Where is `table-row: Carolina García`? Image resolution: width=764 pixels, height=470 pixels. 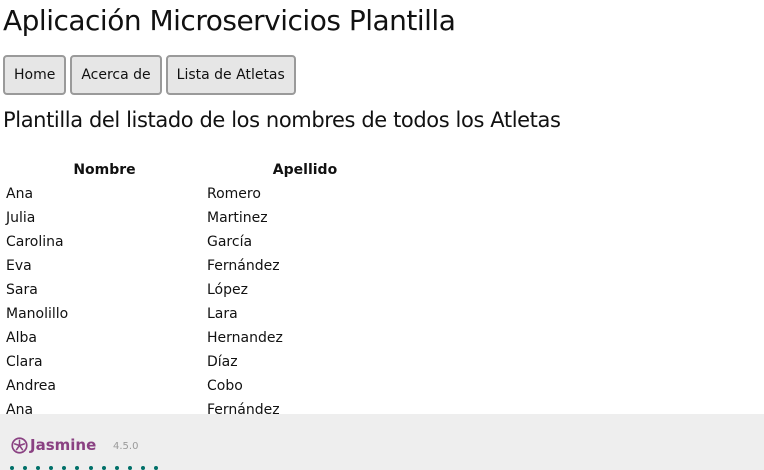 table-row: Carolina García is located at coordinates (204, 242).